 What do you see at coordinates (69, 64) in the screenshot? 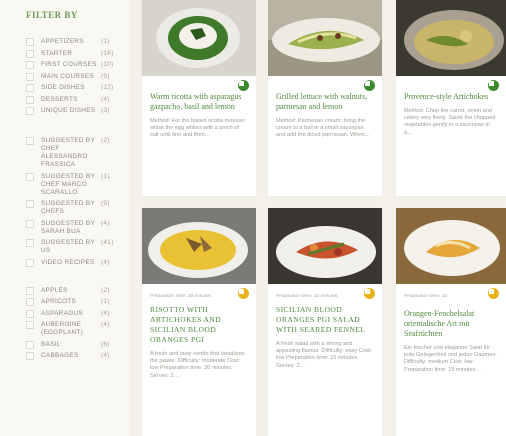
I see `filter-label: FIRST COURSES` at bounding box center [69, 64].